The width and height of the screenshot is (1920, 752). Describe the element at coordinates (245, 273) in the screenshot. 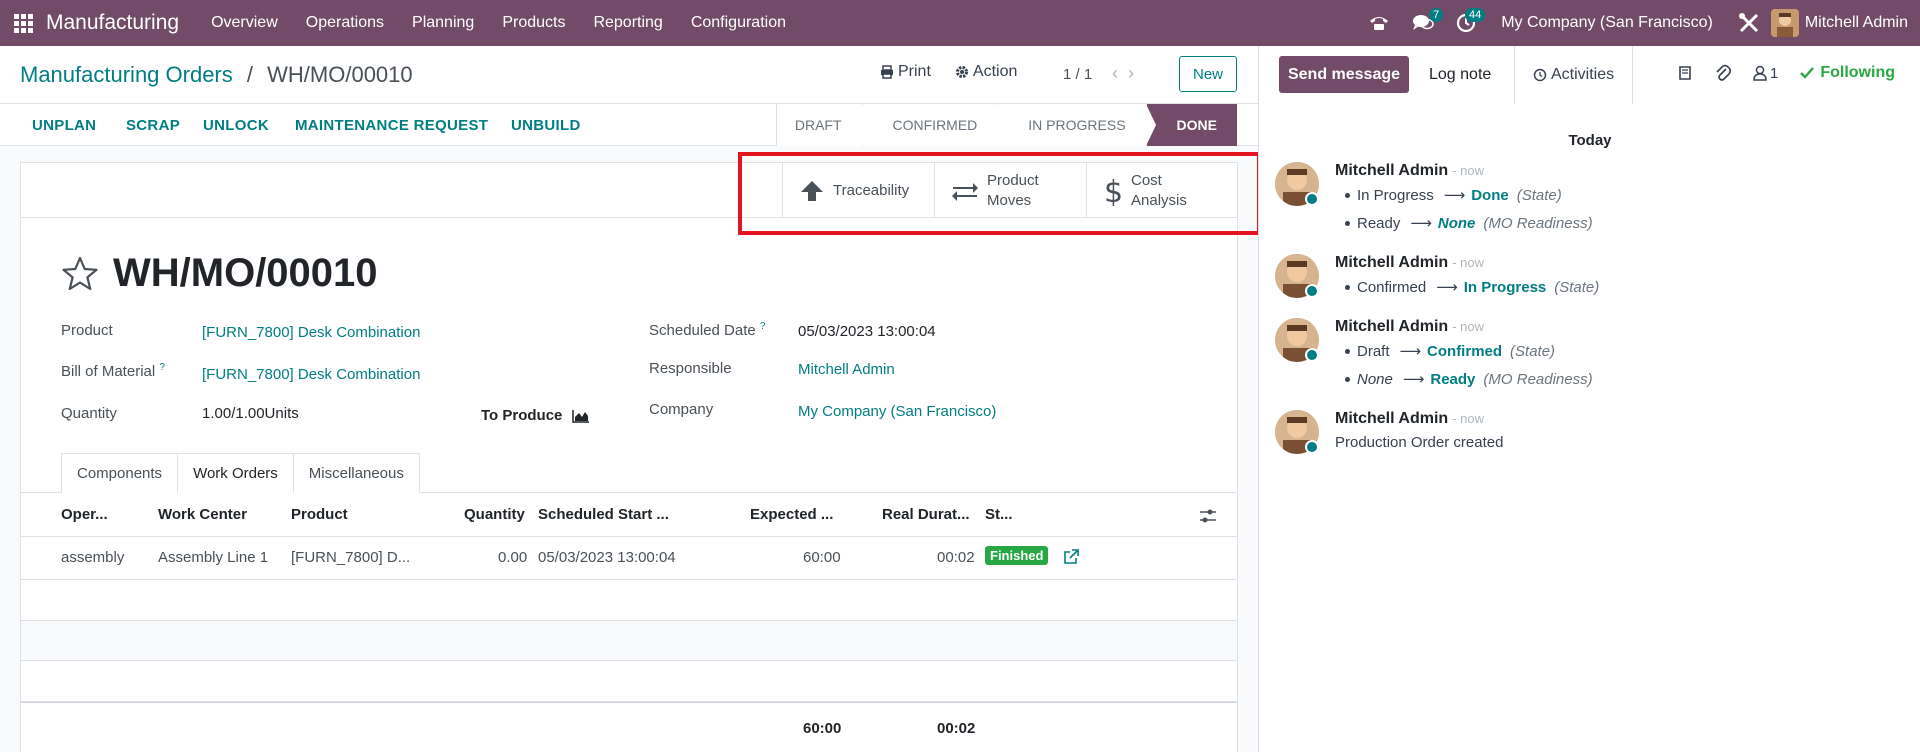

I see `record-title: WH/MO/00010` at that location.